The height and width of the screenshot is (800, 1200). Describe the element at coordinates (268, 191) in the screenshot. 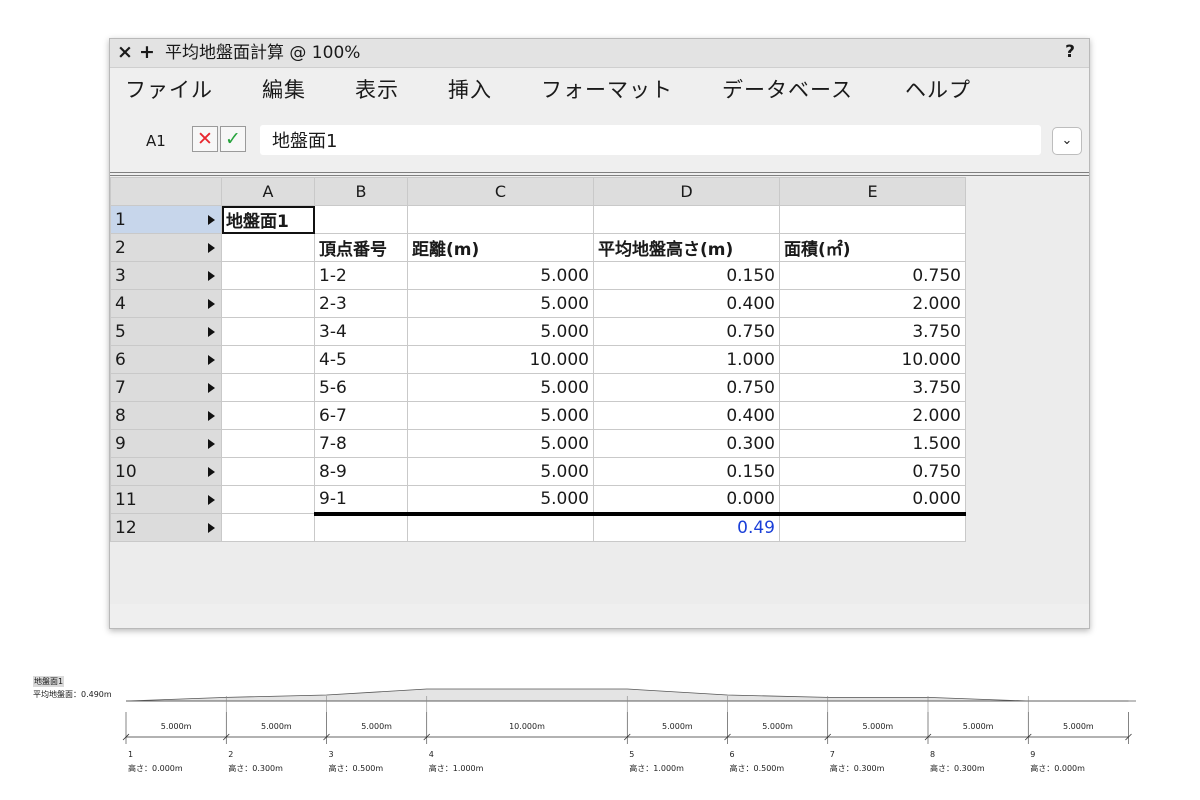

I see `column-header-a: A` at that location.